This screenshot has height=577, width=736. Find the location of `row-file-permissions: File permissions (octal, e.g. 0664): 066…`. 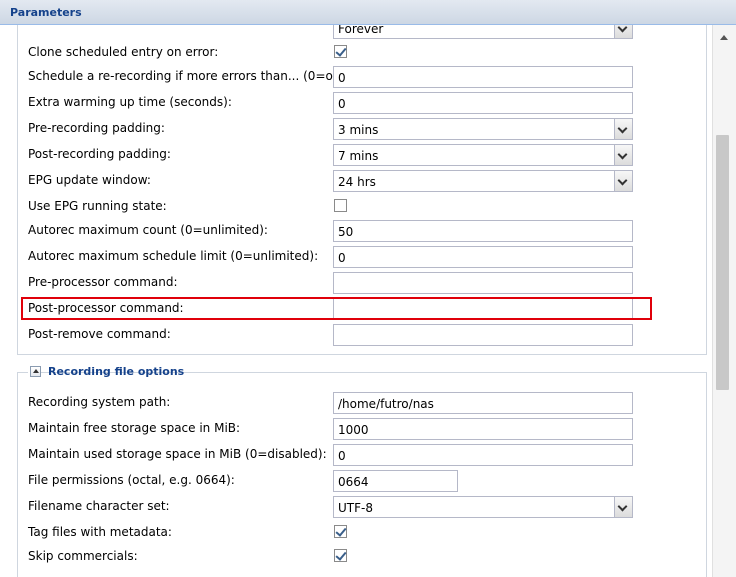

row-file-permissions: File permissions (octal, e.g. 0664): 066… is located at coordinates (356, 481).